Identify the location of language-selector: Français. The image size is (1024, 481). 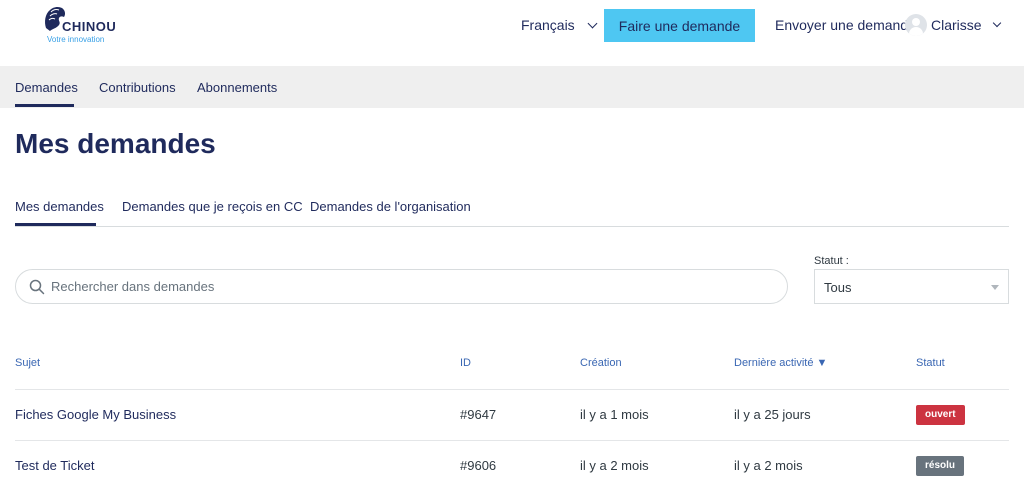
(559, 25).